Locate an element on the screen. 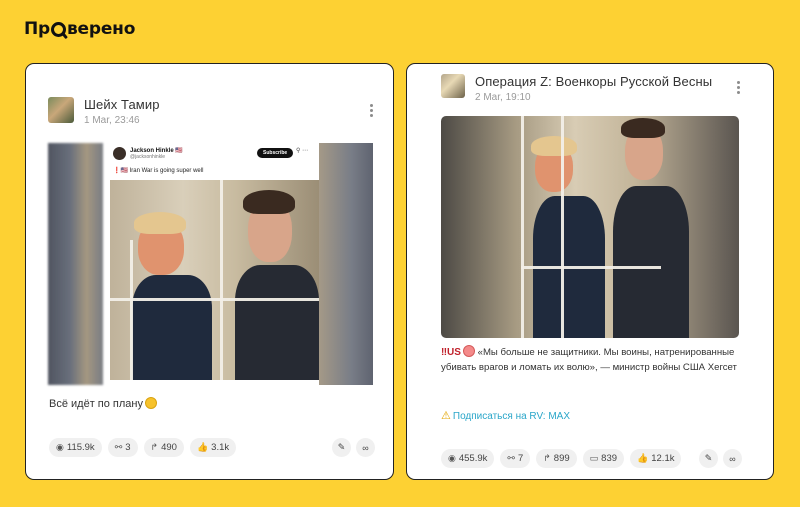  shares-count: 3 is located at coordinates (128, 447).